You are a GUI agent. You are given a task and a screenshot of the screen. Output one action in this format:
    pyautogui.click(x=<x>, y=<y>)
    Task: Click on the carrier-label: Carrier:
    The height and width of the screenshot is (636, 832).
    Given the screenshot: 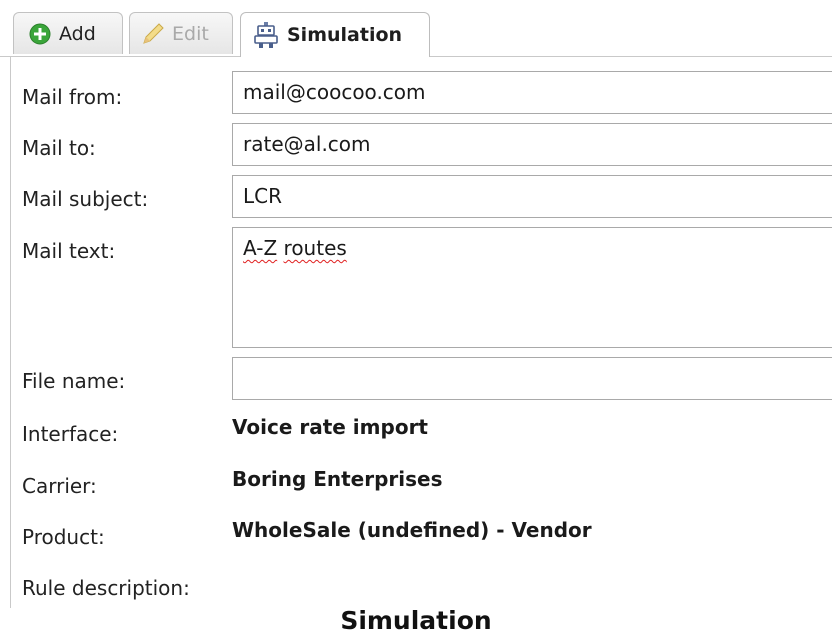 What is the action you would take?
    pyautogui.click(x=59, y=486)
    